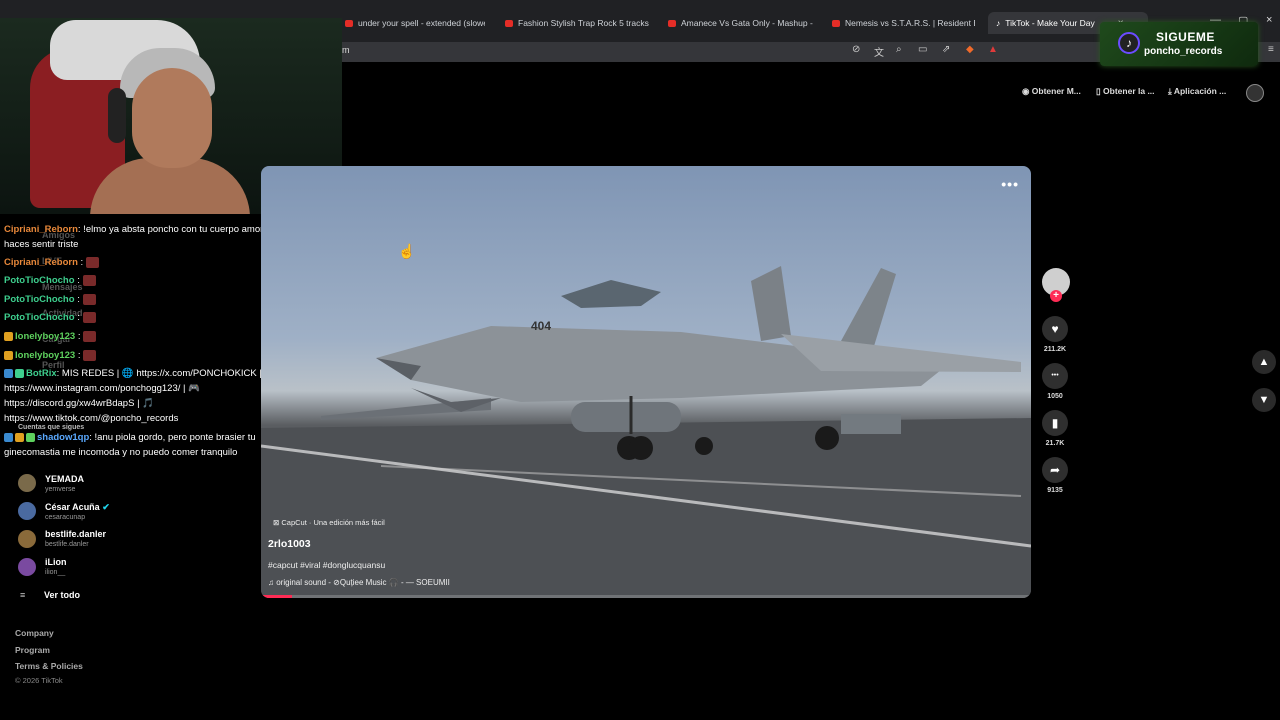  What do you see at coordinates (1264, 400) in the screenshot?
I see `next-video-button: ▼` at bounding box center [1264, 400].